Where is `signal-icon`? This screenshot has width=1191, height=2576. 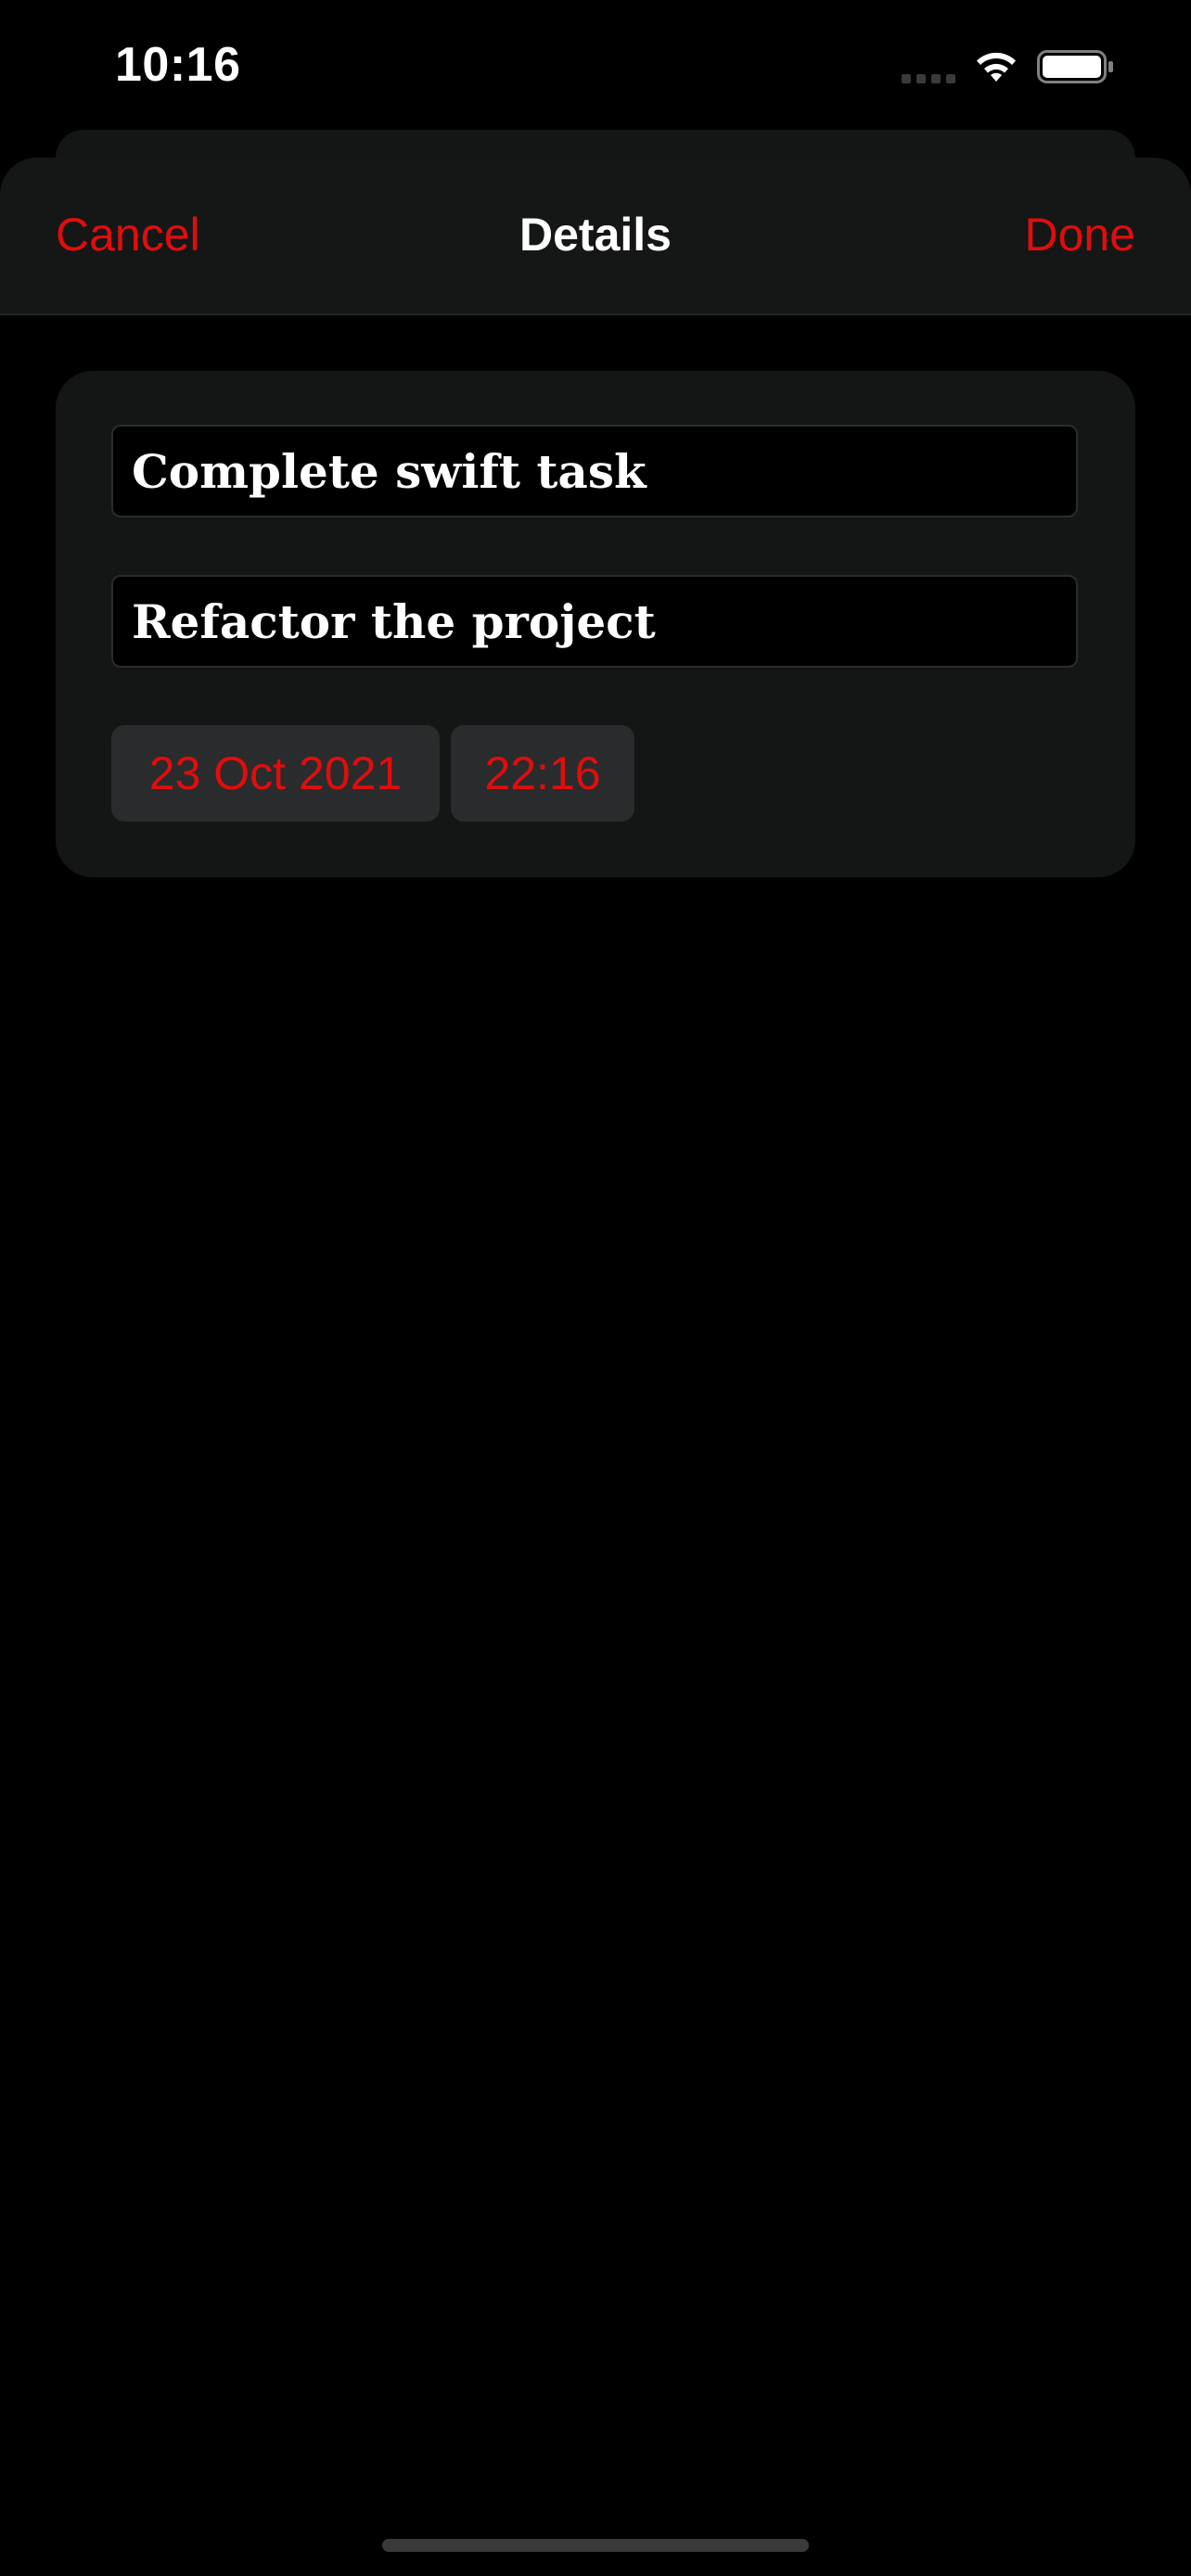
signal-icon is located at coordinates (929, 79).